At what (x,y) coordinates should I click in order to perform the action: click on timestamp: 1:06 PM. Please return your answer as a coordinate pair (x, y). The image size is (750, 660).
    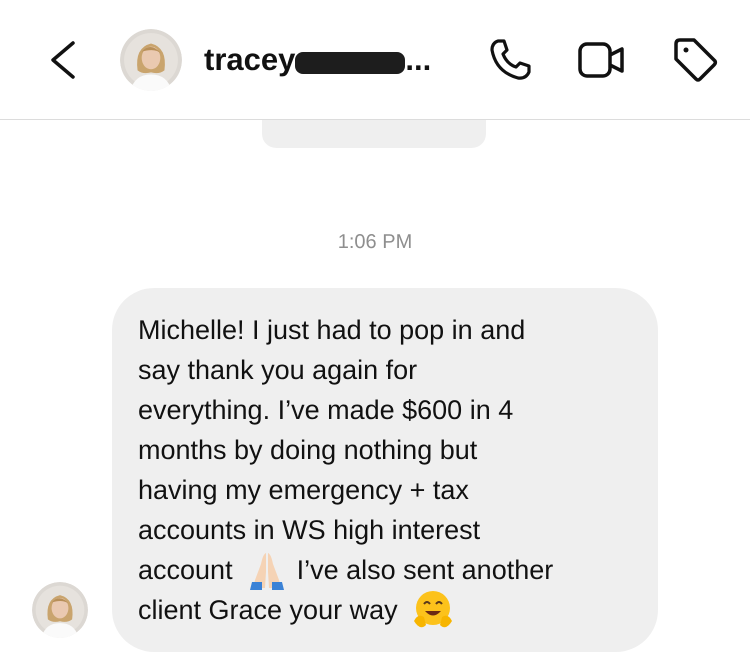
    Looking at the image, I should click on (375, 242).